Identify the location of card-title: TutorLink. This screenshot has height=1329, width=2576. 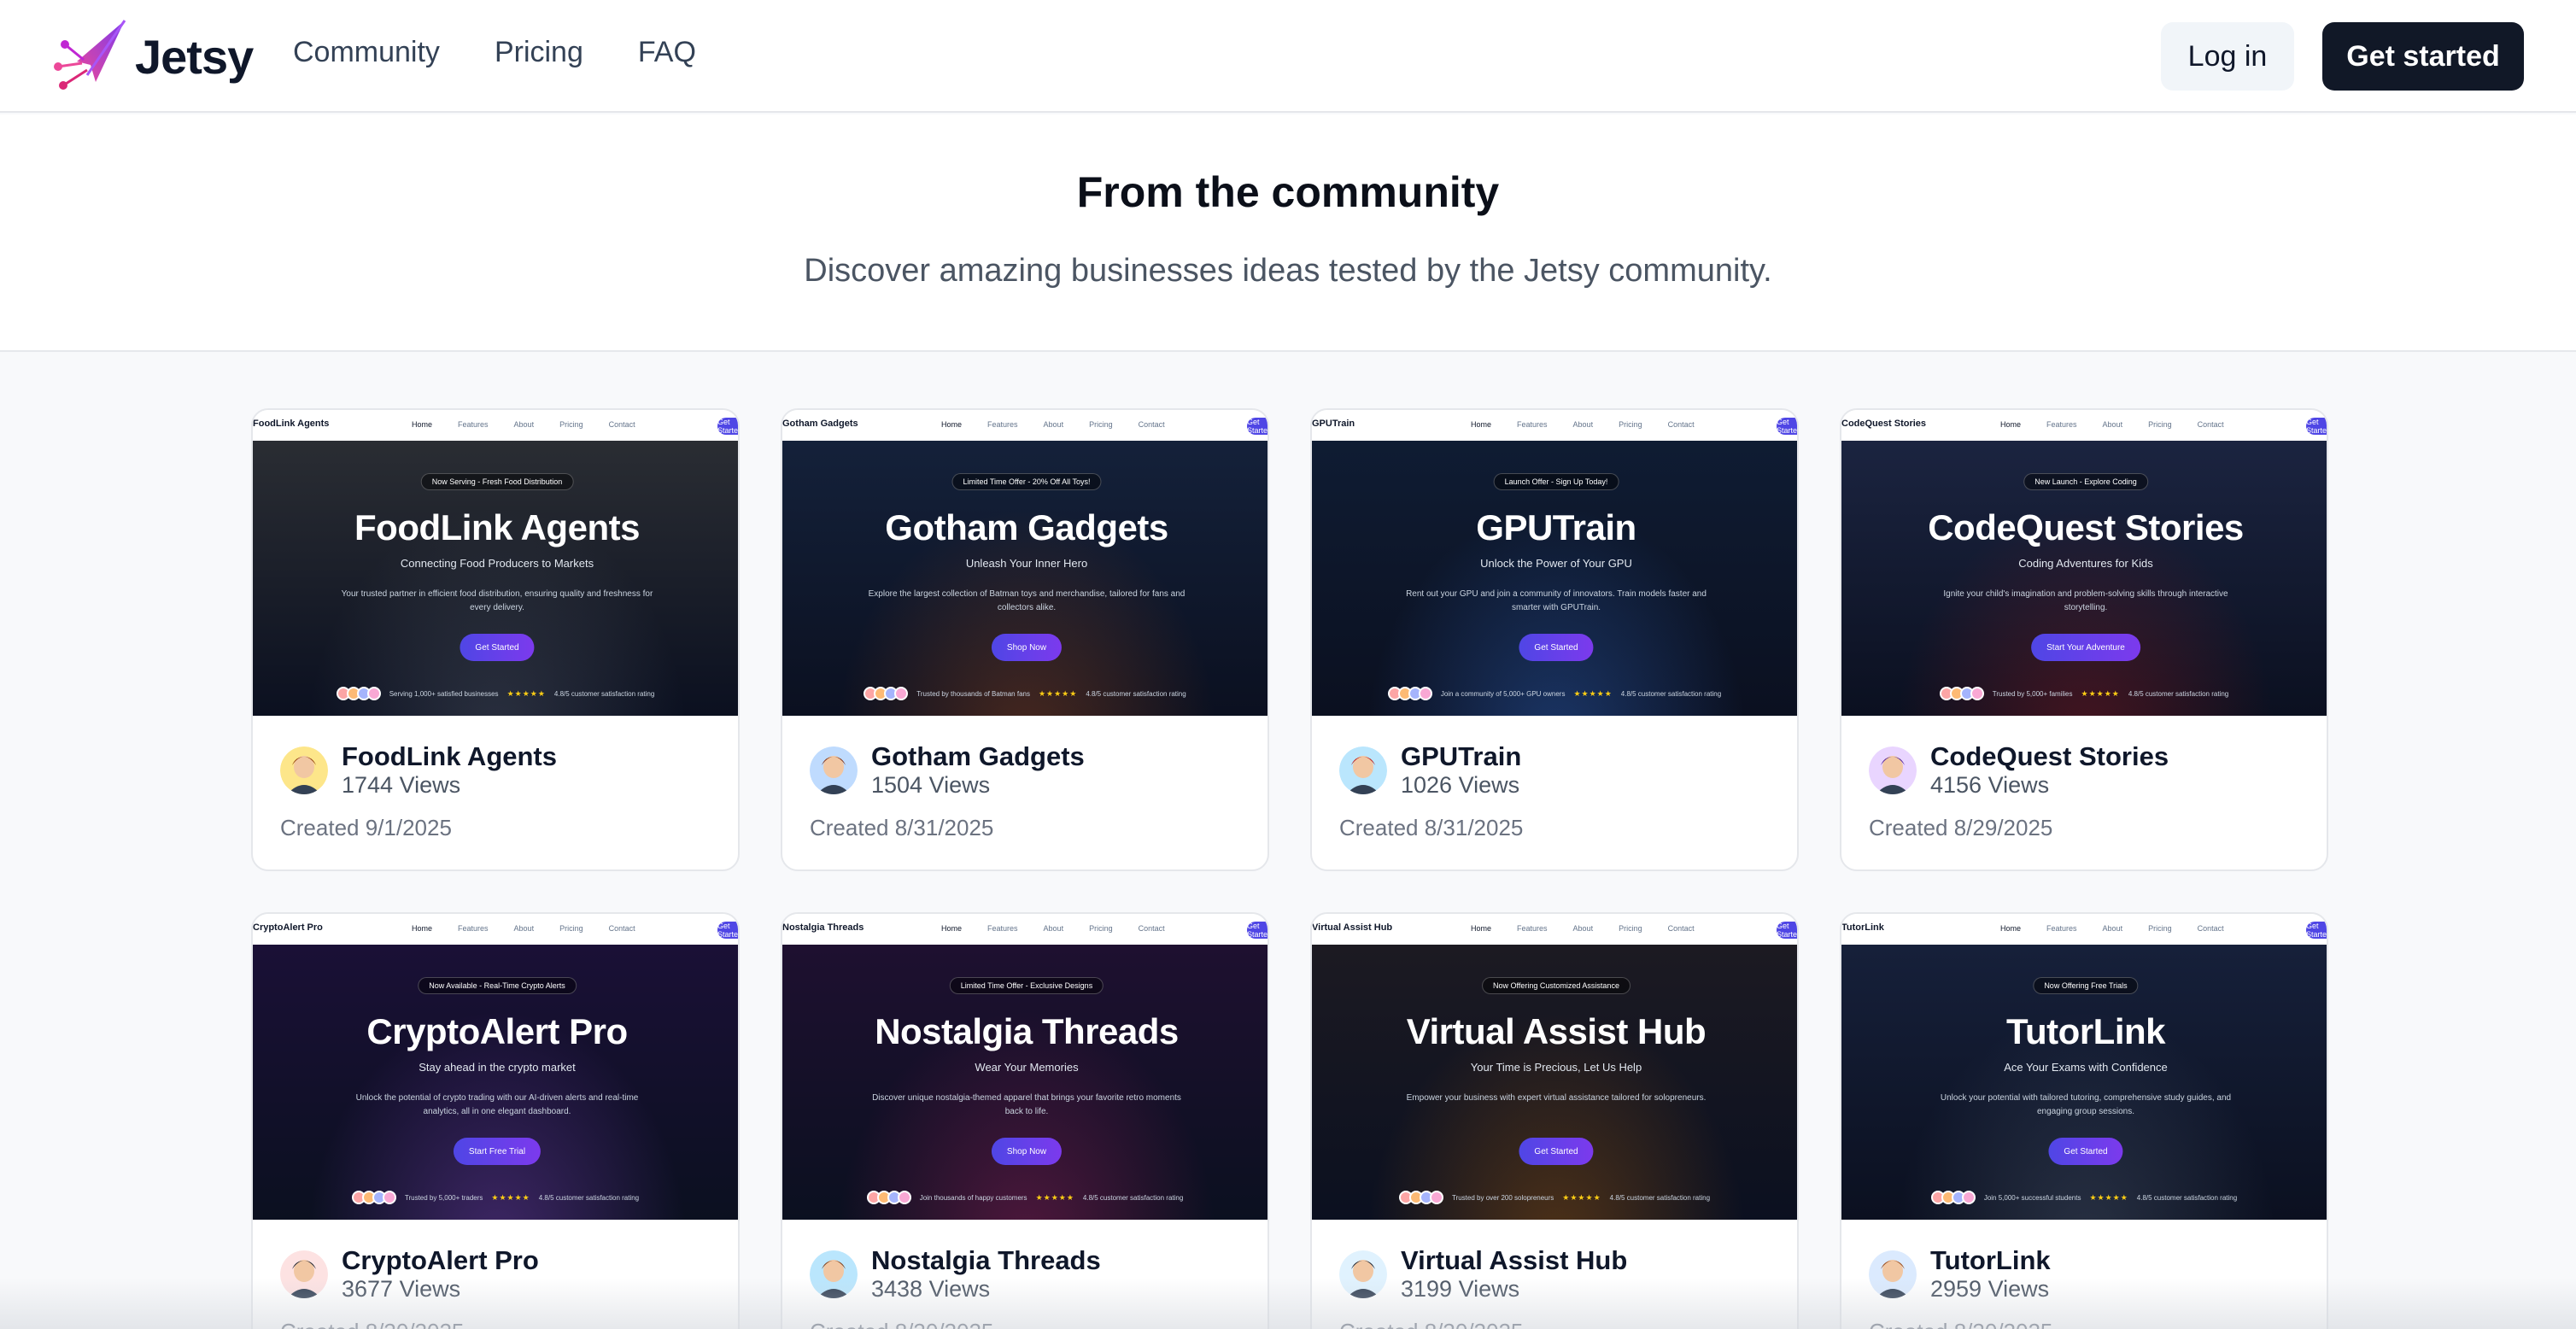
(1990, 1260).